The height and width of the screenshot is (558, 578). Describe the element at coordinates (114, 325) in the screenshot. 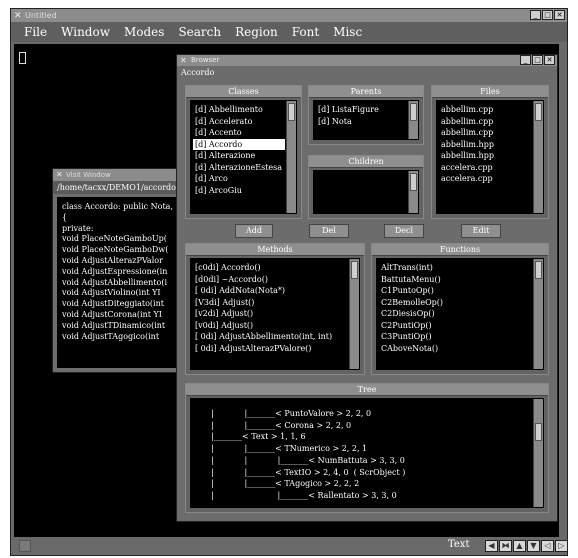

I see `code-line: void AdjustTDinamico(int` at that location.